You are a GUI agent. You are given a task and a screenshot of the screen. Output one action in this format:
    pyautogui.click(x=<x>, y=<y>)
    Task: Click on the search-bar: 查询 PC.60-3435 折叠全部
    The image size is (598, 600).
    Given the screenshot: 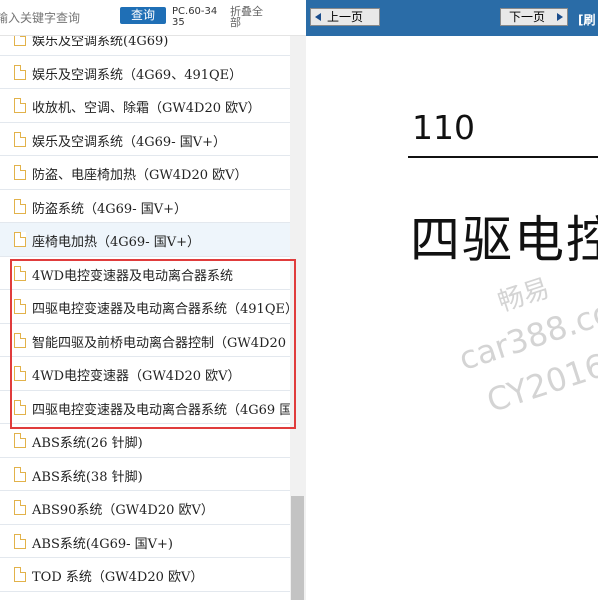 What is the action you would take?
    pyautogui.click(x=153, y=18)
    